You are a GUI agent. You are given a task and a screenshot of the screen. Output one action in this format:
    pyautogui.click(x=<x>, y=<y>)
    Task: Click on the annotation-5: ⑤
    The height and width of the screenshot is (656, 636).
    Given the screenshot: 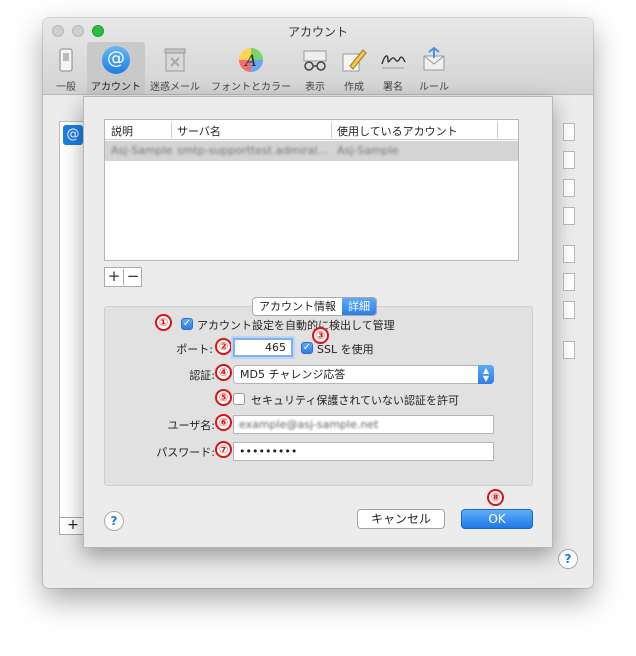 What is the action you would take?
    pyautogui.click(x=223, y=397)
    